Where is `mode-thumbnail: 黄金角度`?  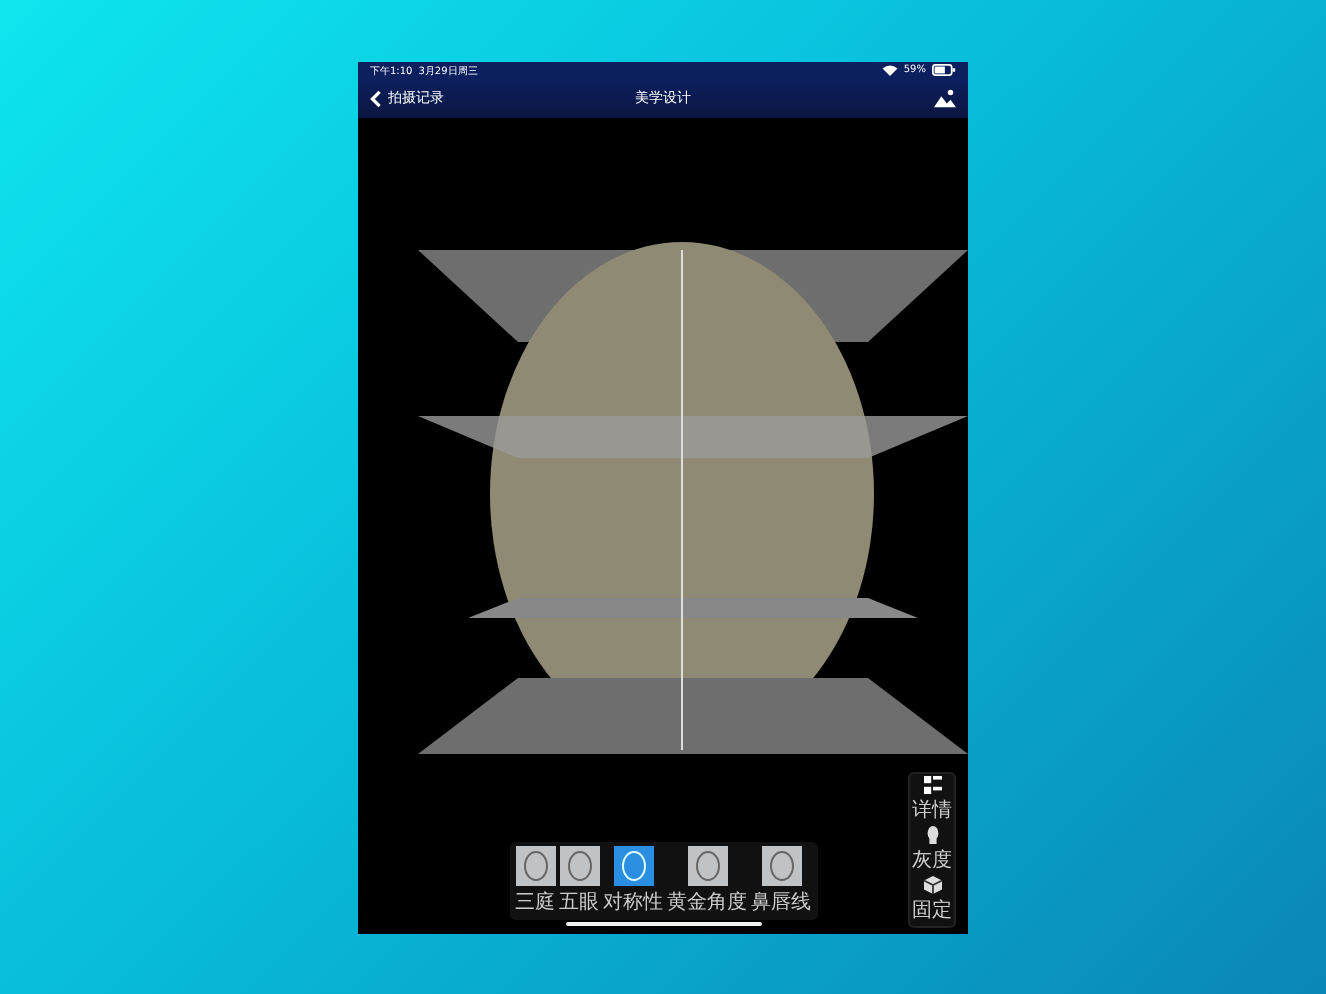
mode-thumbnail: 黄金角度 is located at coordinates (707, 880).